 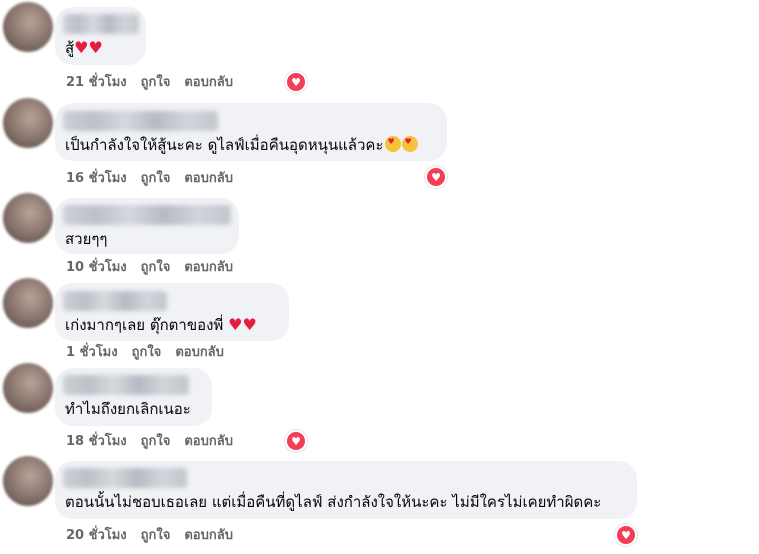 What do you see at coordinates (133, 397) in the screenshot?
I see `comment-bubble: ทำไมถึงยกเลิกเนอะ` at bounding box center [133, 397].